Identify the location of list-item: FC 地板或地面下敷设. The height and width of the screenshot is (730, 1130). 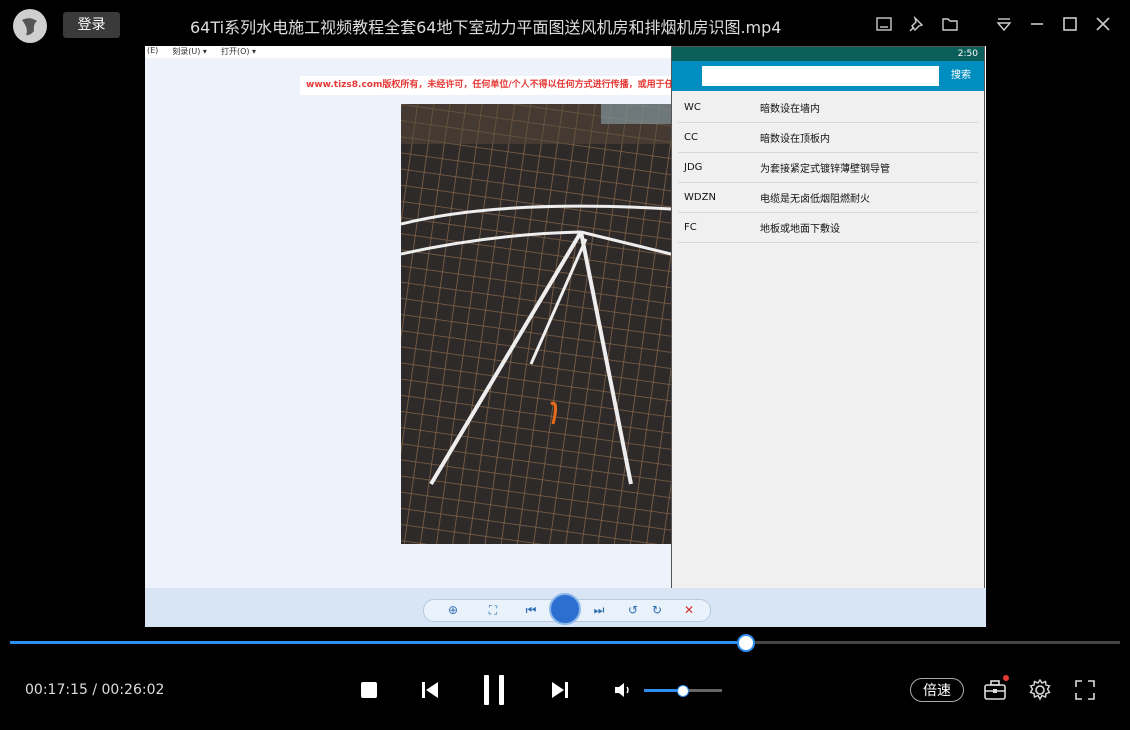
(828, 228).